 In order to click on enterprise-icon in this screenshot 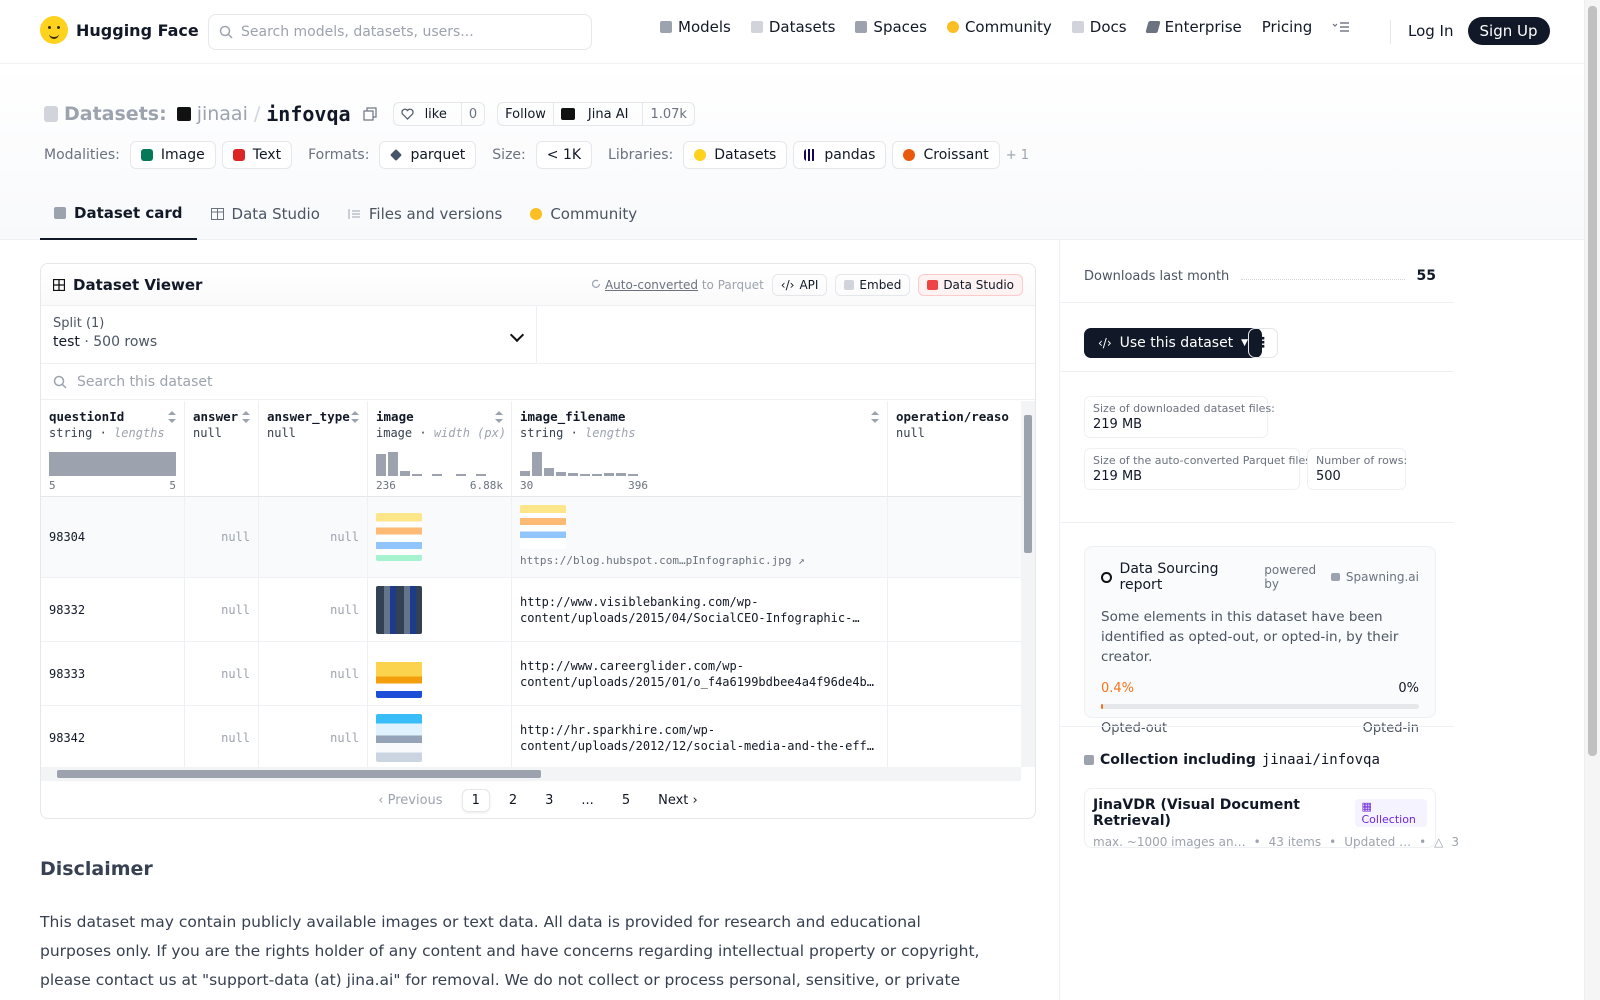, I will do `click(1152, 27)`.